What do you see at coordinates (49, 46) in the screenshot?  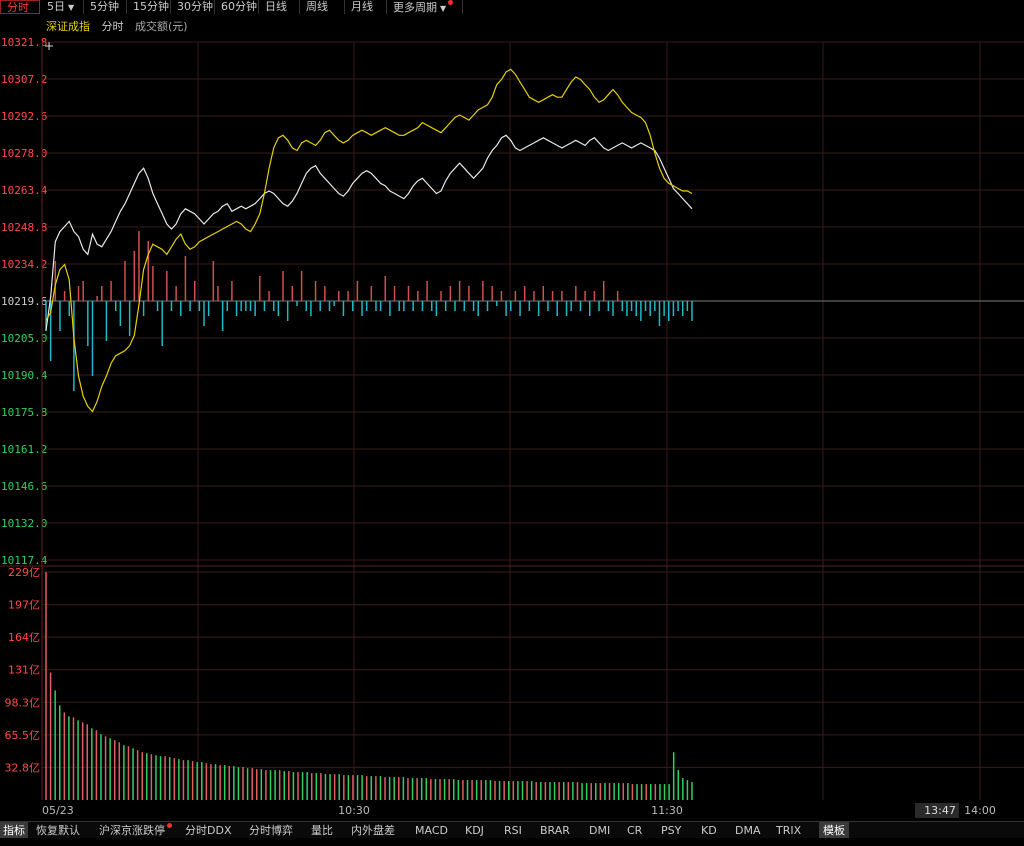 I see `crosshair-icon: +` at bounding box center [49, 46].